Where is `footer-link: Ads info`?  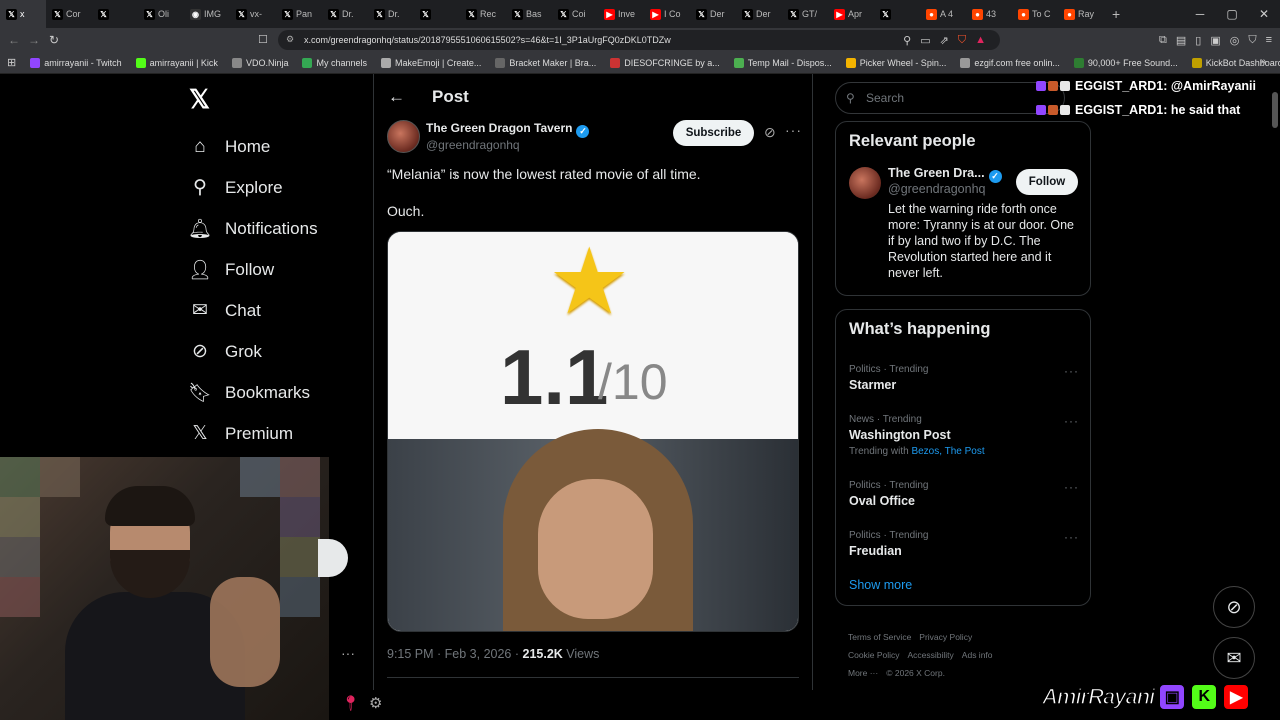 footer-link: Ads info is located at coordinates (977, 655).